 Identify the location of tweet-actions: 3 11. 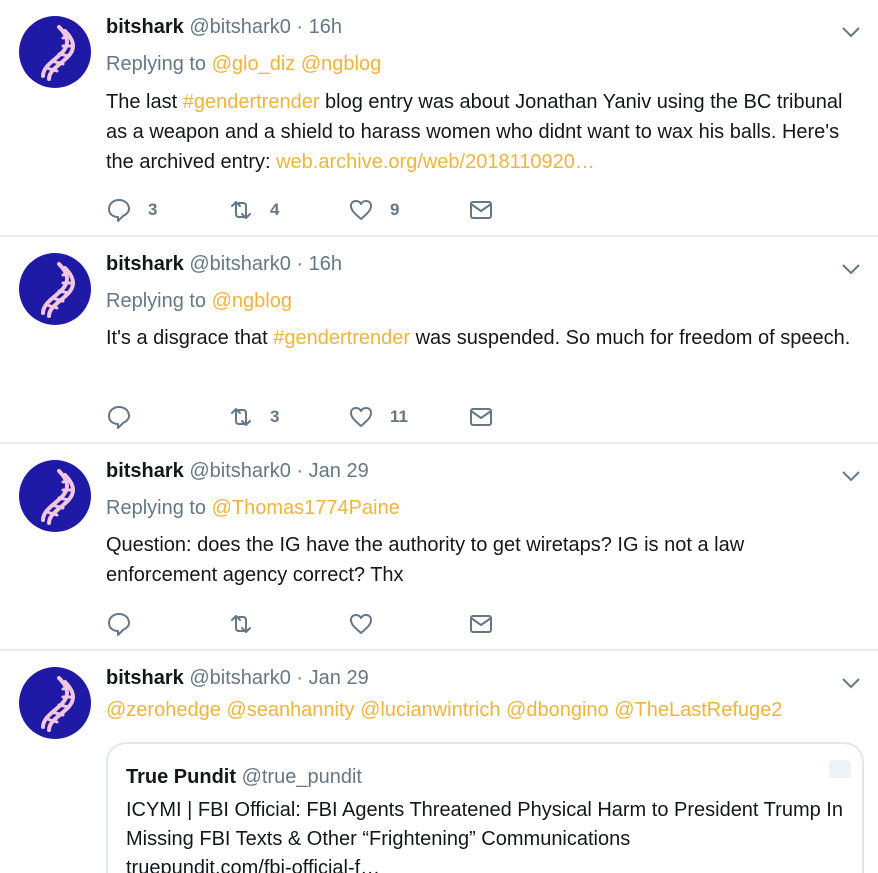
(316, 417).